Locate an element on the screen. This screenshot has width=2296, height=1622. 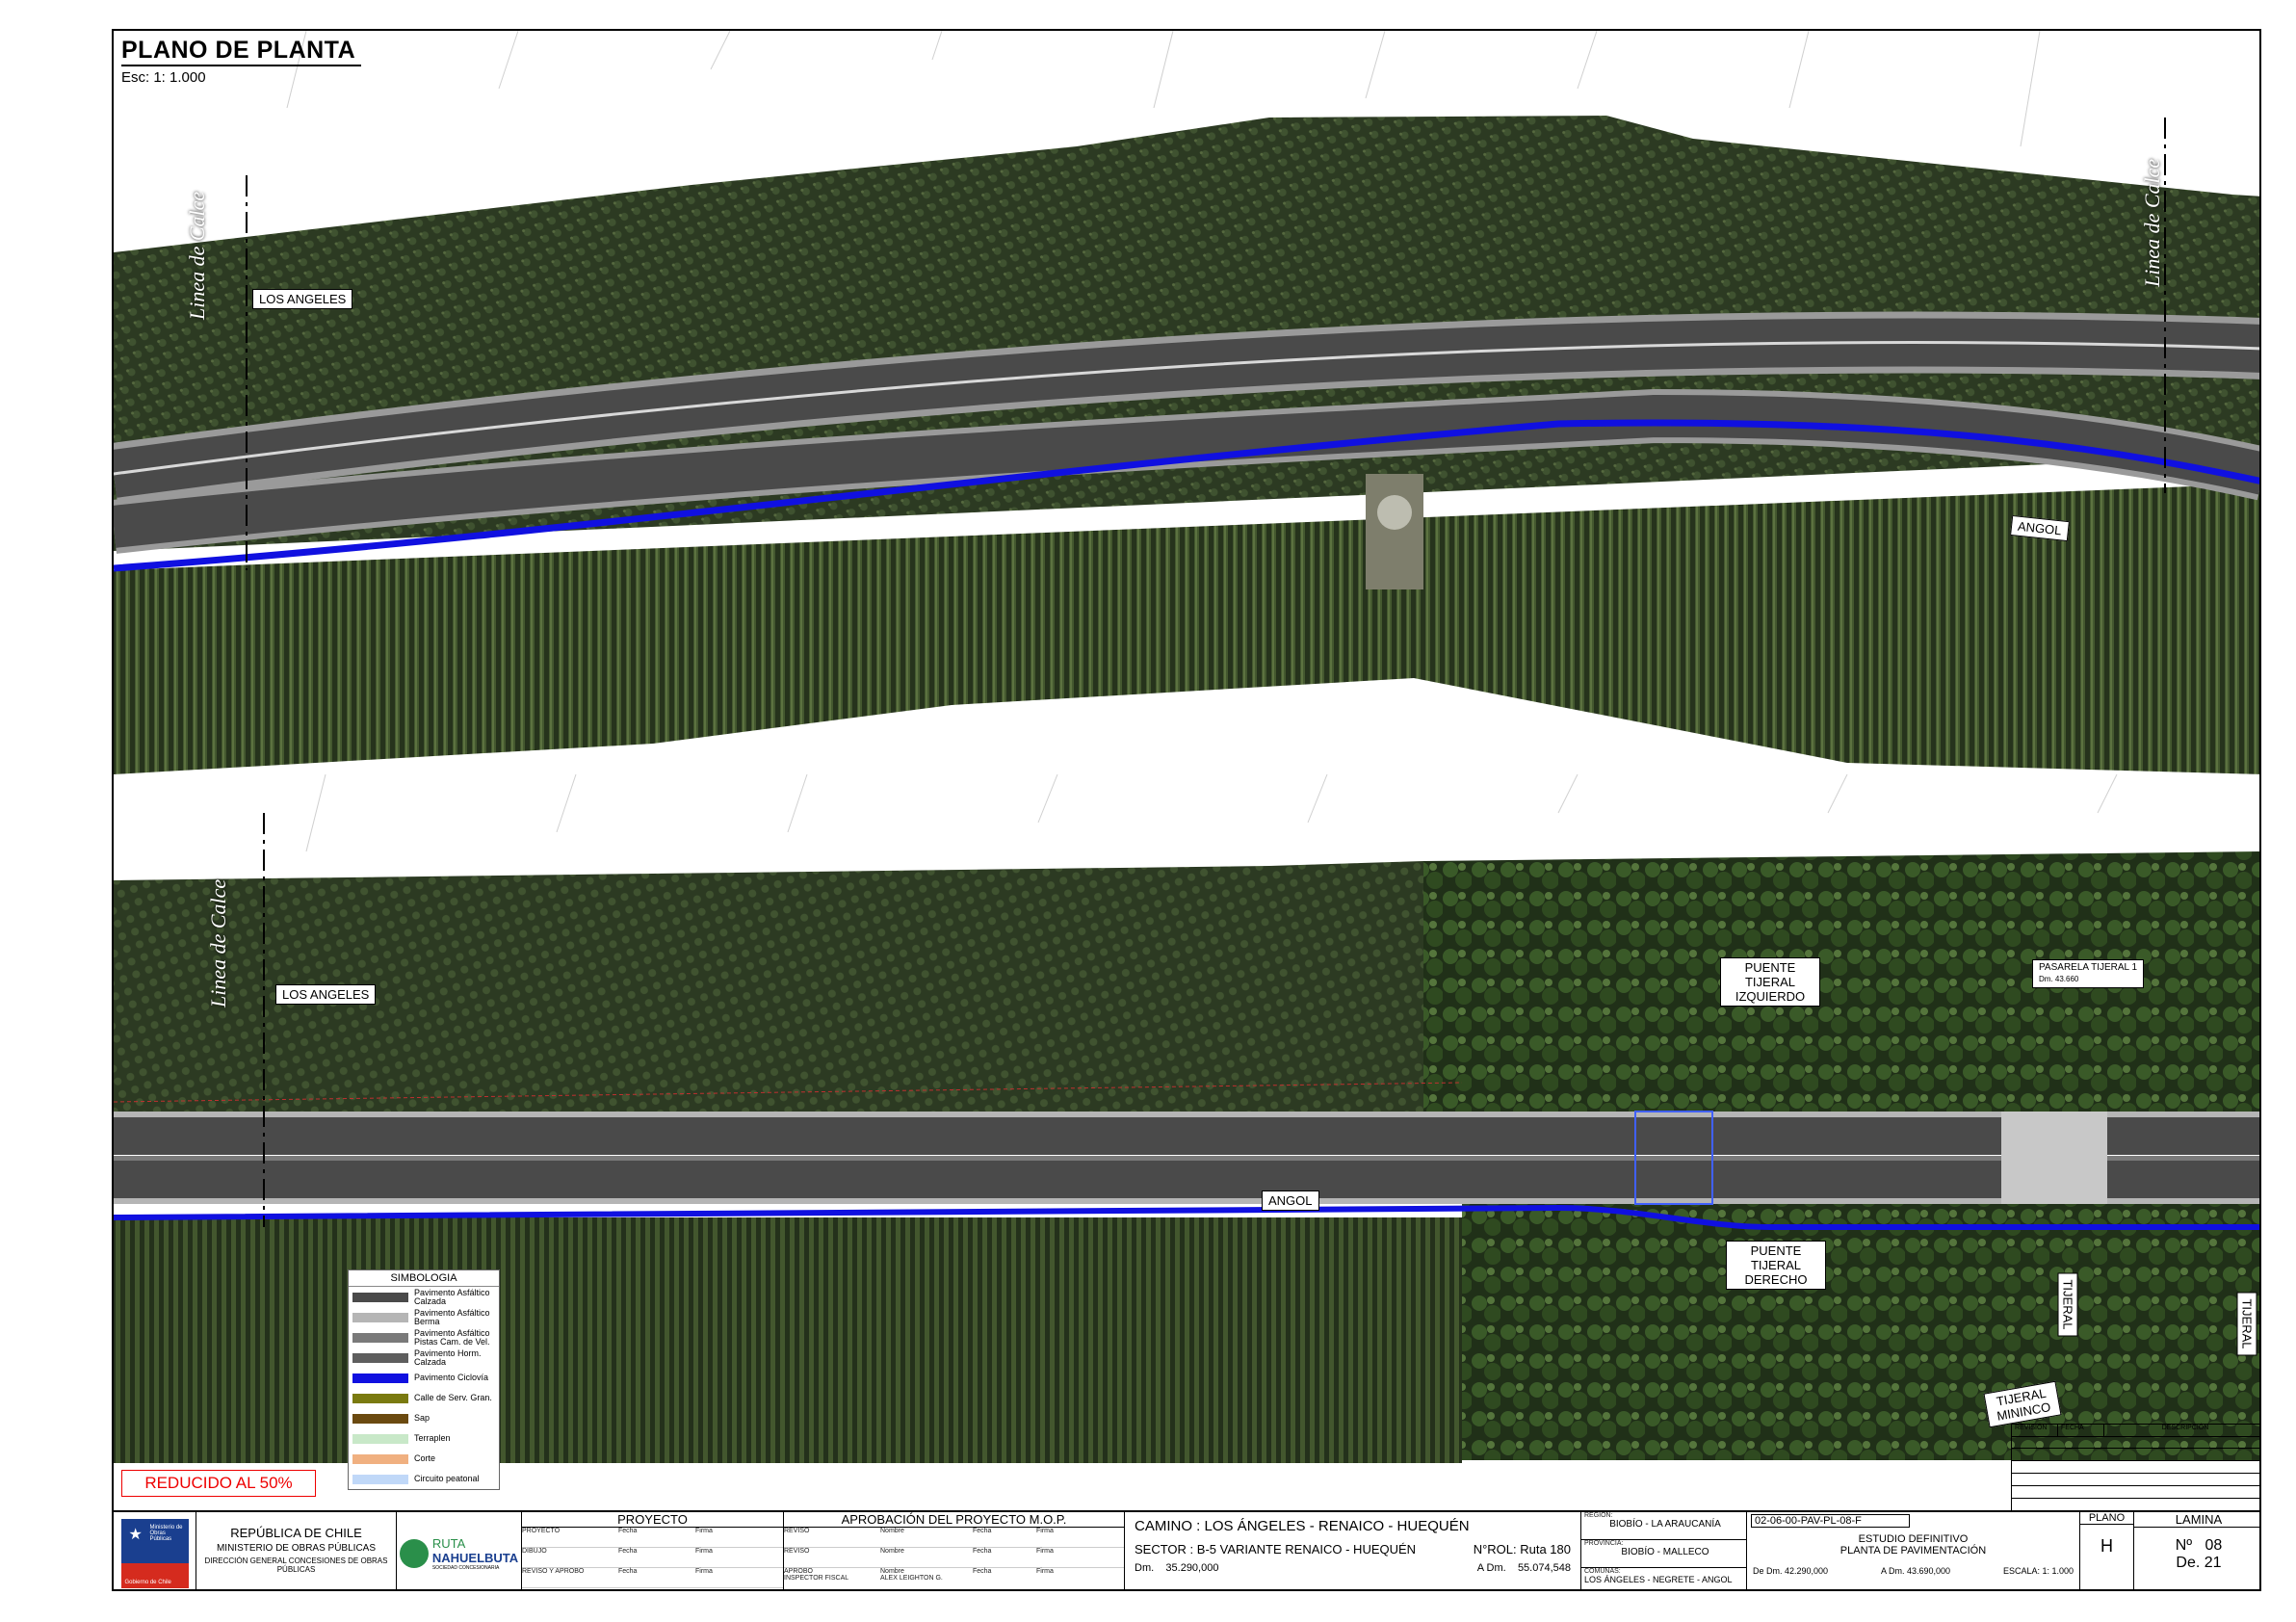
dm-value: 35.290,000 is located at coordinates (1192, 1568).